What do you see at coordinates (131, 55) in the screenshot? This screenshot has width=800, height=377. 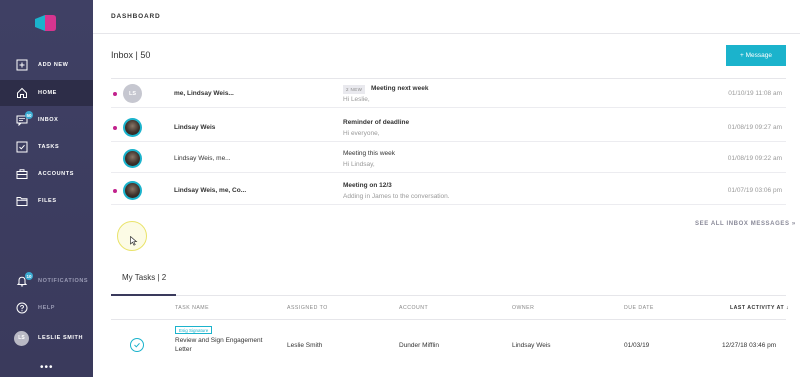 I see `inbox-header: Inbox | 50` at bounding box center [131, 55].